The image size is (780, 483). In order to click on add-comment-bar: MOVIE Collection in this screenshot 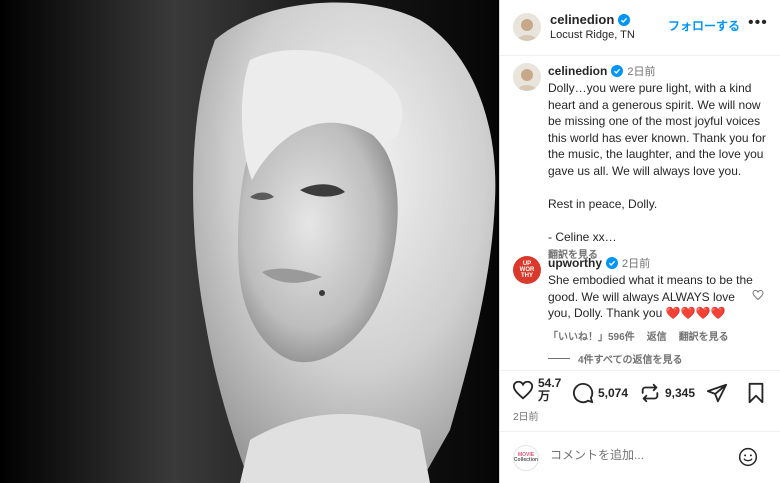, I will do `click(640, 457)`.